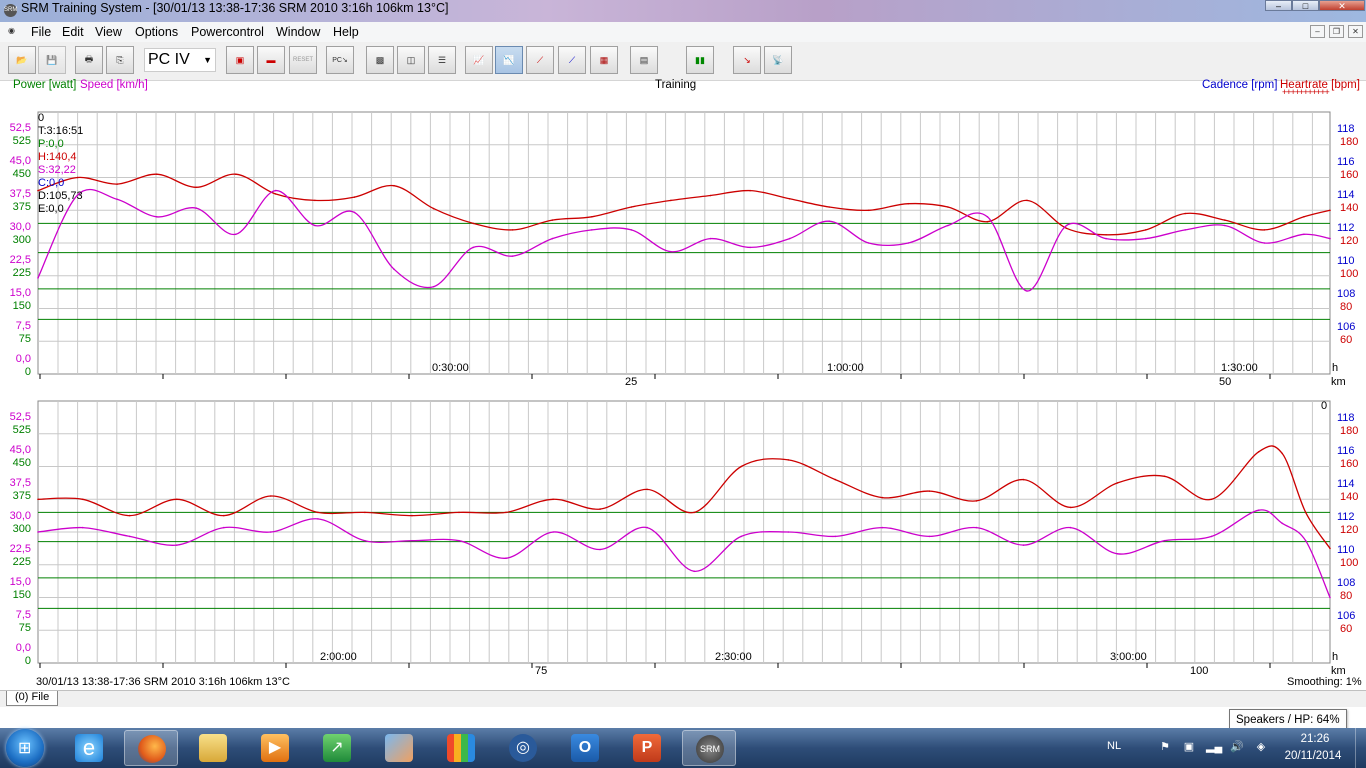 The height and width of the screenshot is (768, 1366). I want to click on wireless-button: 📡, so click(778, 60).